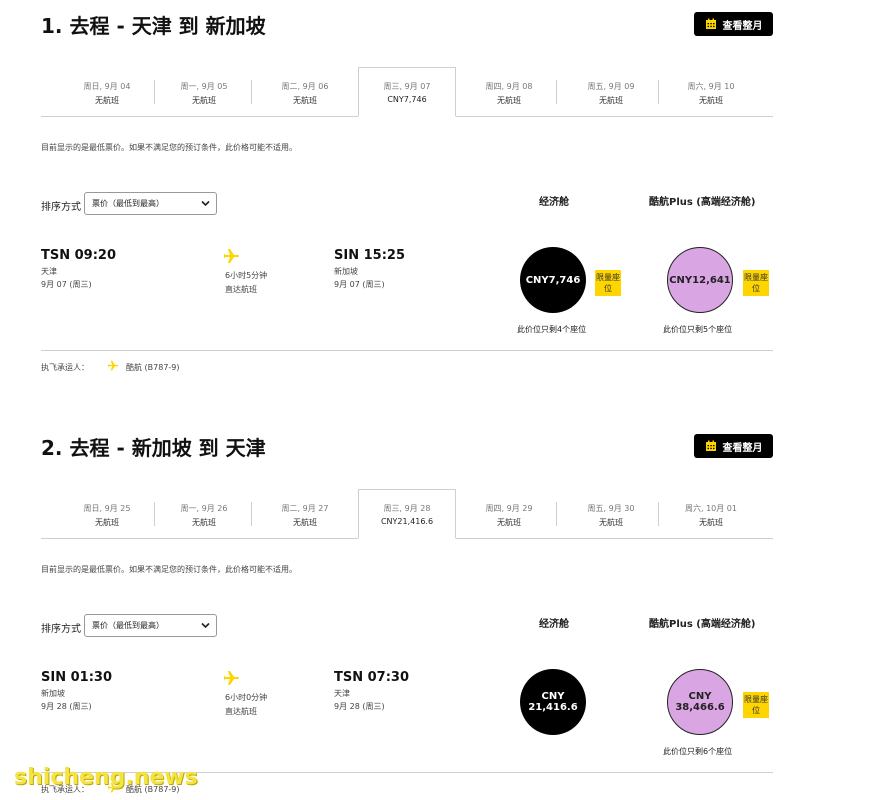 The image size is (878, 800). I want to click on departure-time: TSN 09:20, so click(79, 255).